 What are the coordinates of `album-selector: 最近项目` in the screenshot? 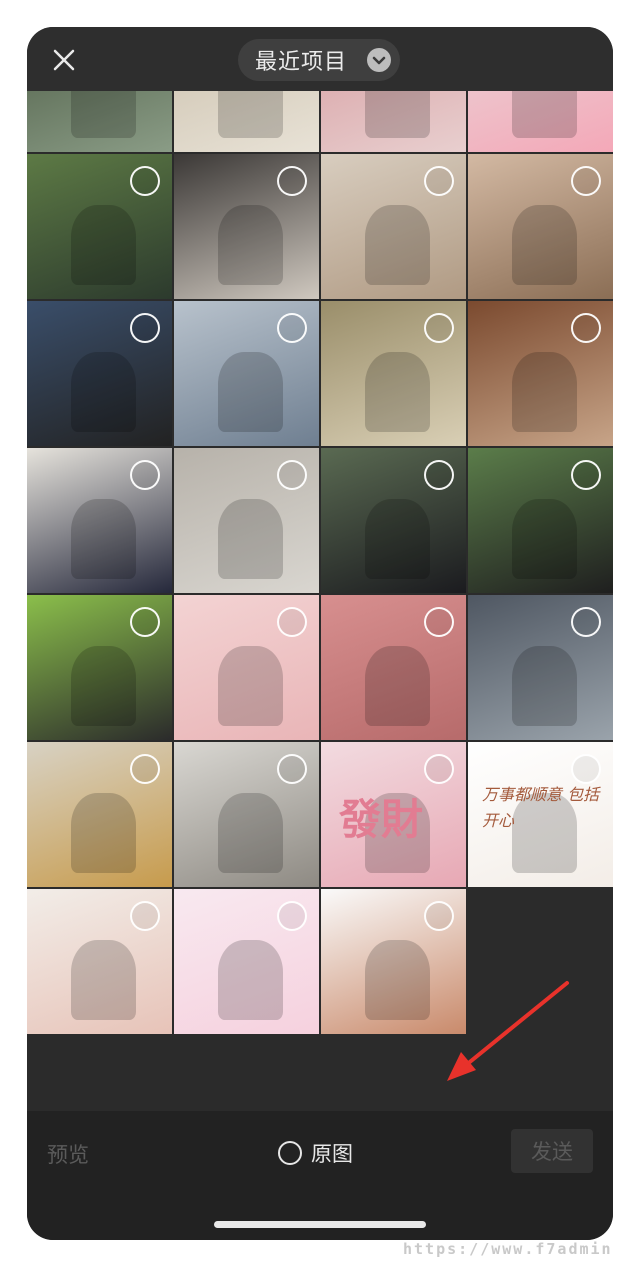 It's located at (319, 60).